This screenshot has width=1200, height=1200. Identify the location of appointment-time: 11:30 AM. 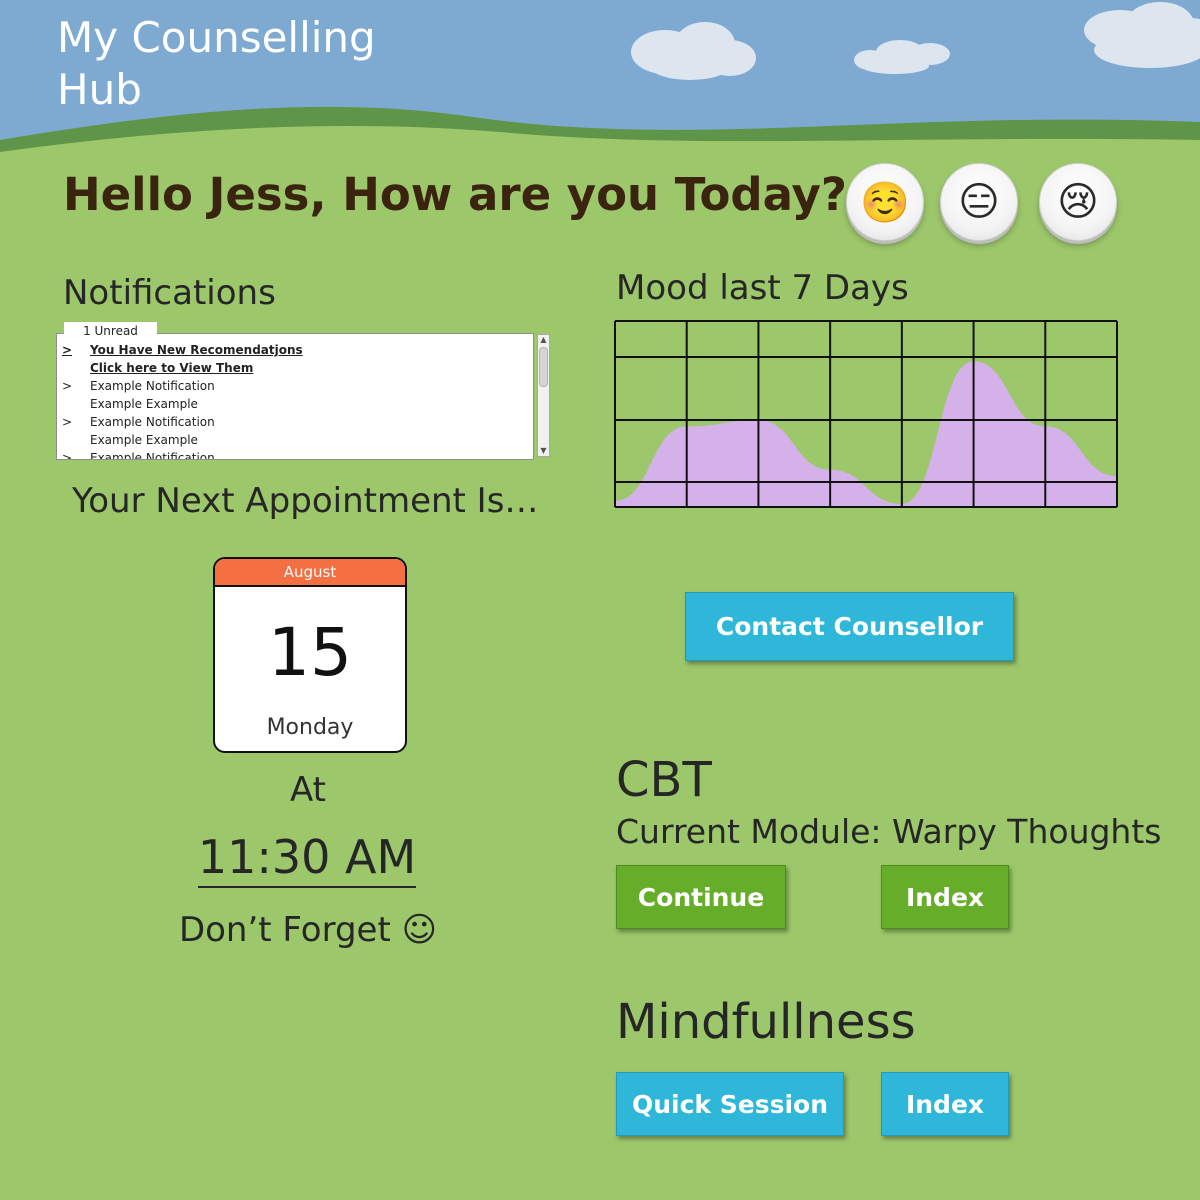
(307, 859).